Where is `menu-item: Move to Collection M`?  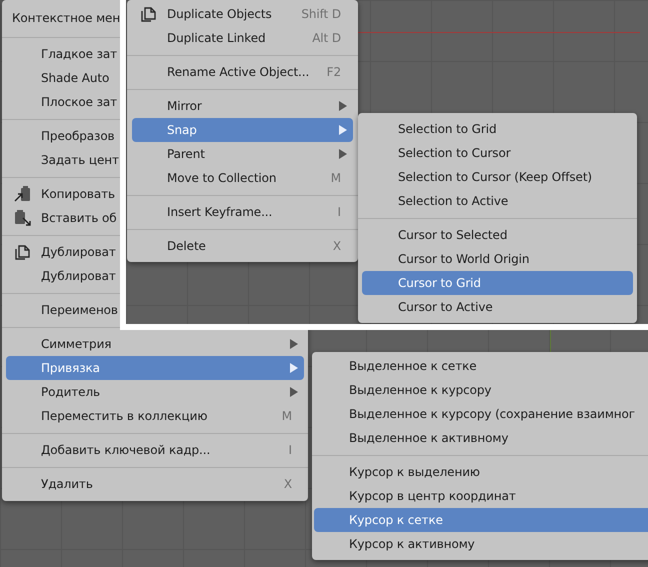
menu-item: Move to Collection M is located at coordinates (242, 178).